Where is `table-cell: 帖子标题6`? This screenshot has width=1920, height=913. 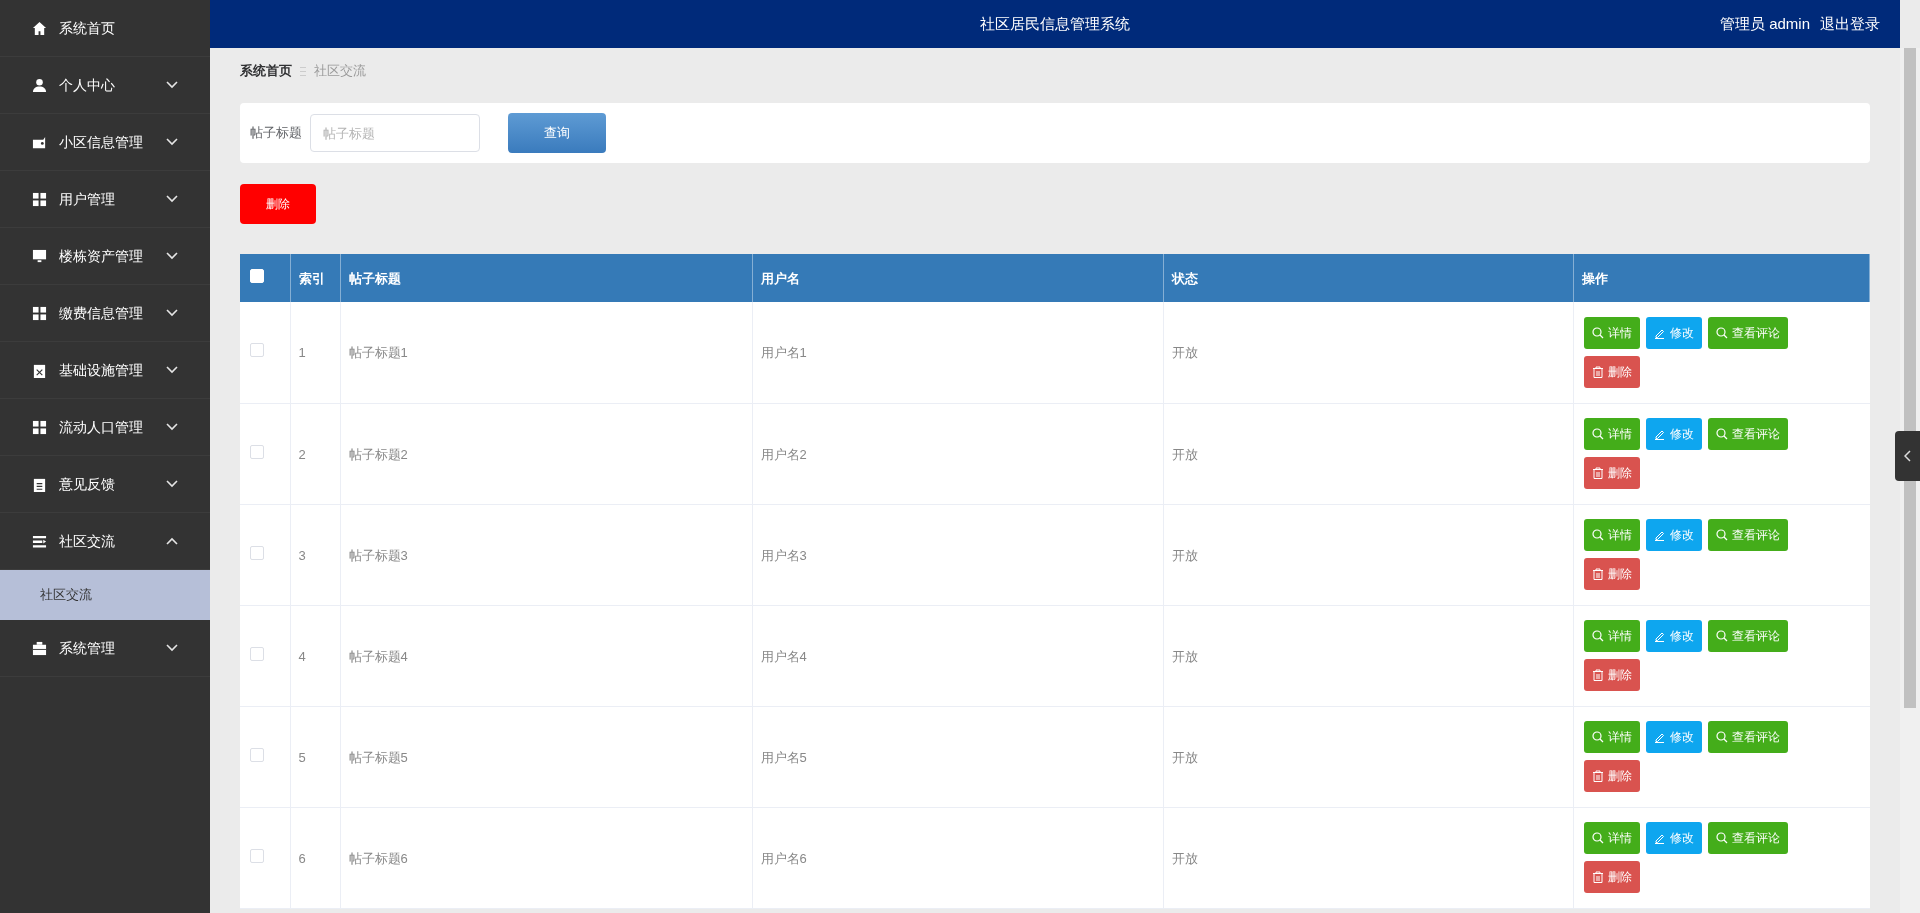
table-cell: 帖子标题6 is located at coordinates (378, 858).